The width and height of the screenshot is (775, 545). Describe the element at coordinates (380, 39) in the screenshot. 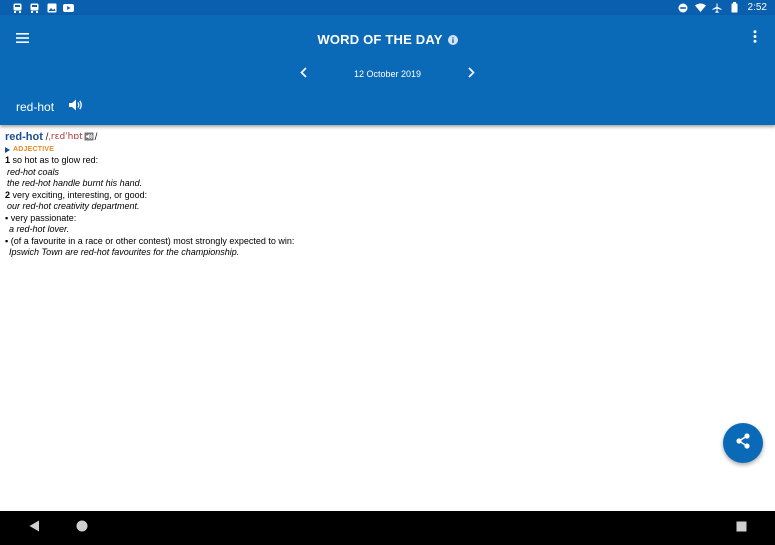

I see `page-title: WORD OF THE DAY` at that location.